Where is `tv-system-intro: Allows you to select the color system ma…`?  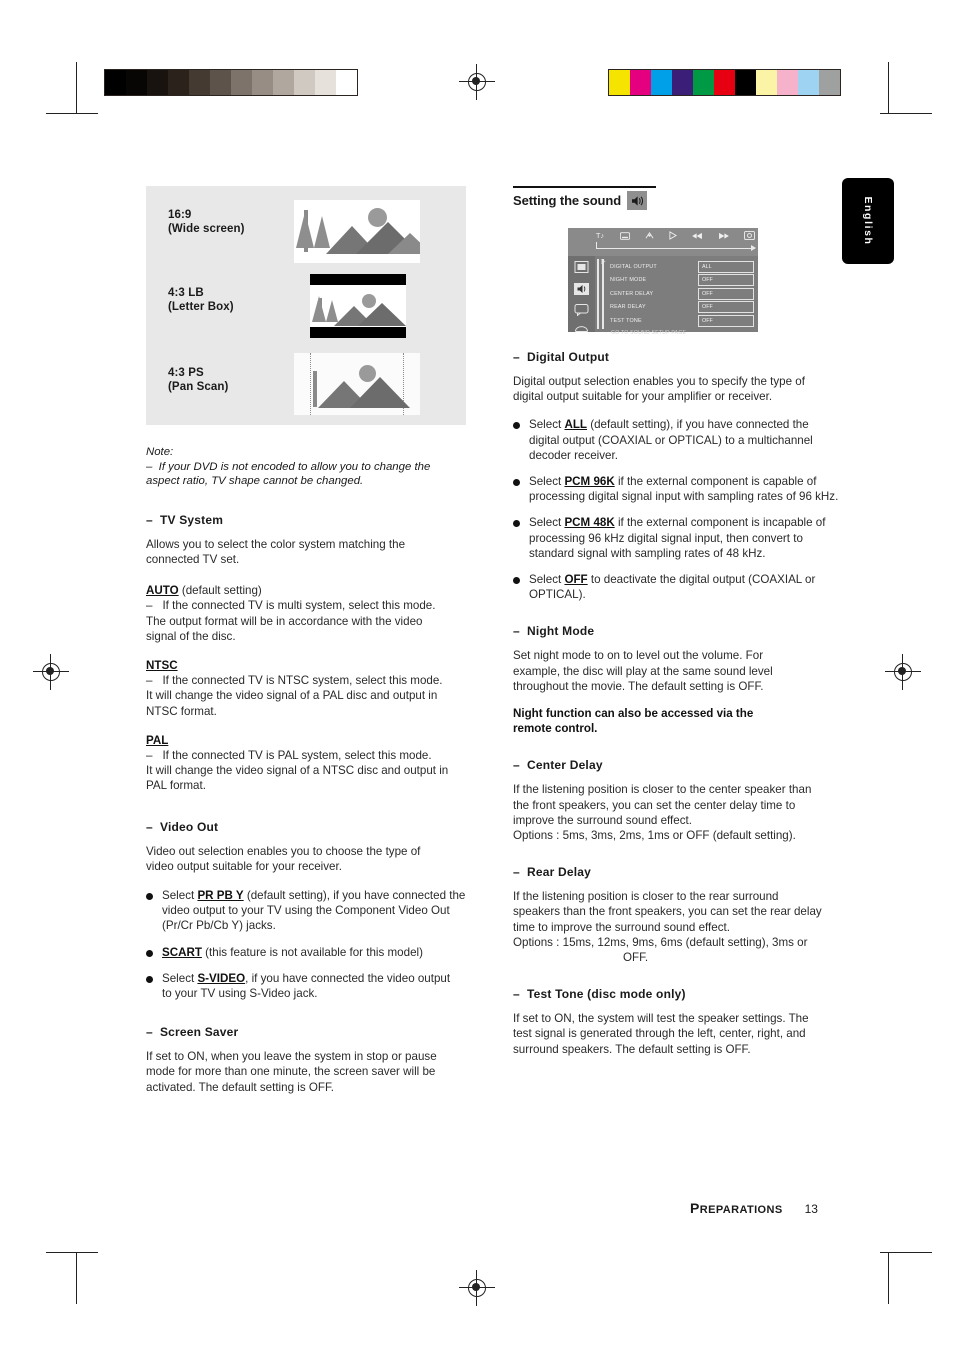
tv-system-intro: Allows you to select the color system ma… is located at coordinates (276, 551).